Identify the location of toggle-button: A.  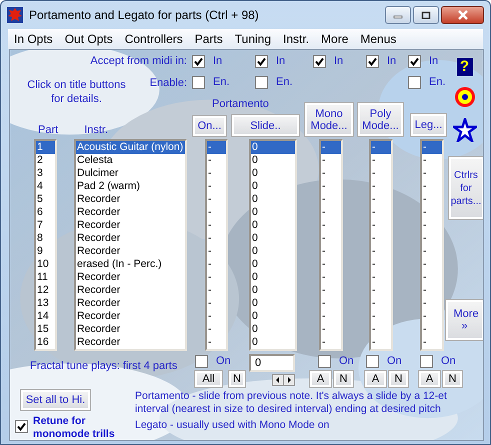
(375, 379).